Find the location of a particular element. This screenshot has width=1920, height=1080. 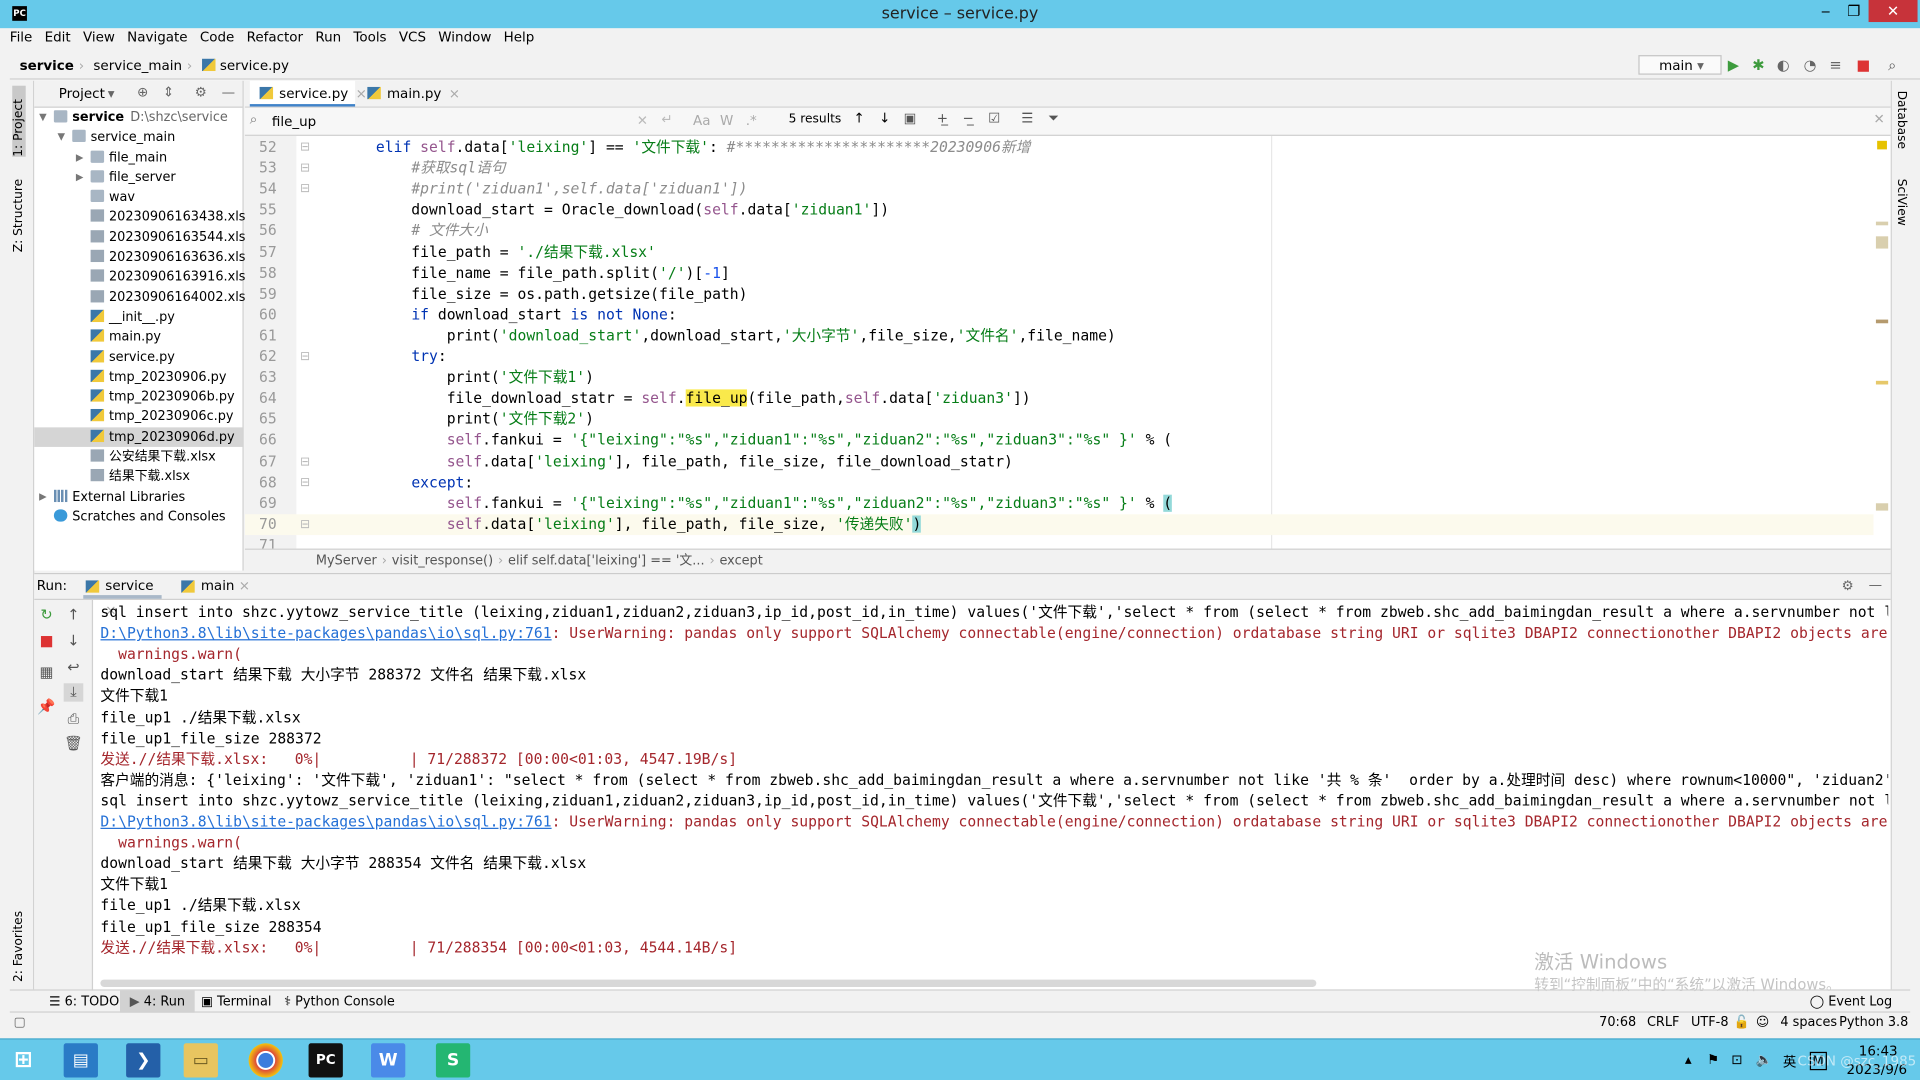

tab-main-py: main.py × is located at coordinates (415, 94).